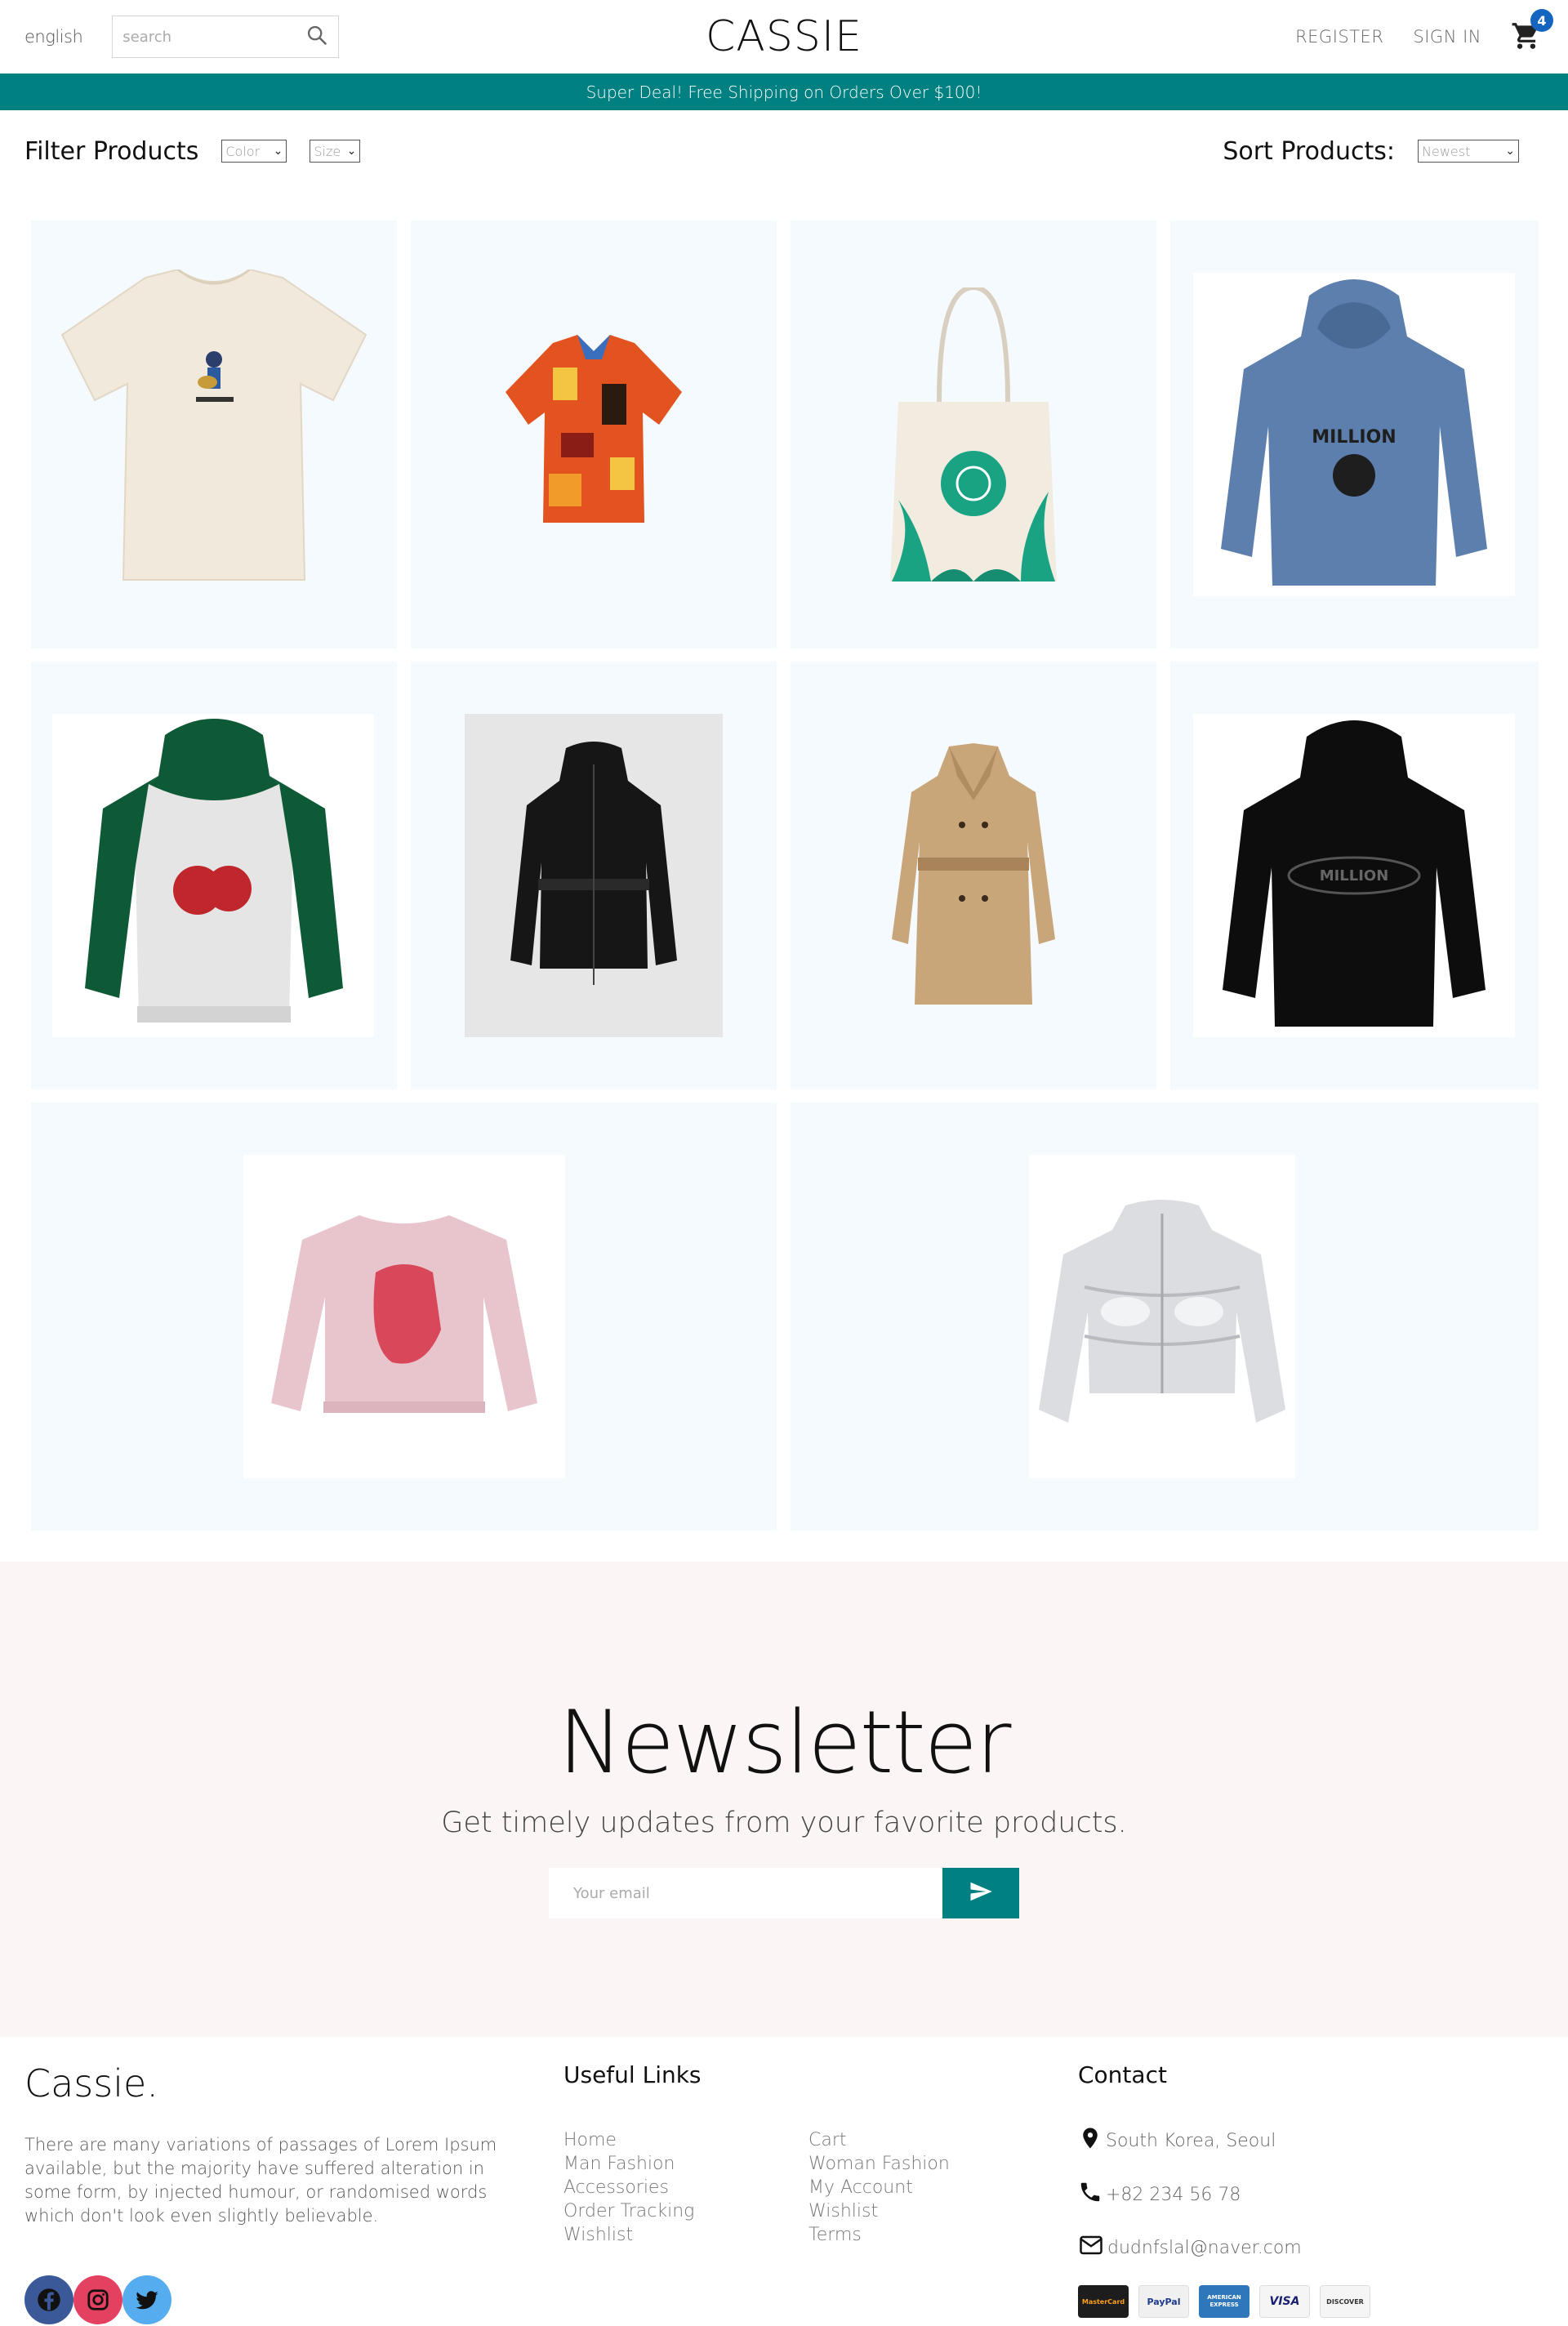  I want to click on color-select: Color ⌄, so click(254, 151).